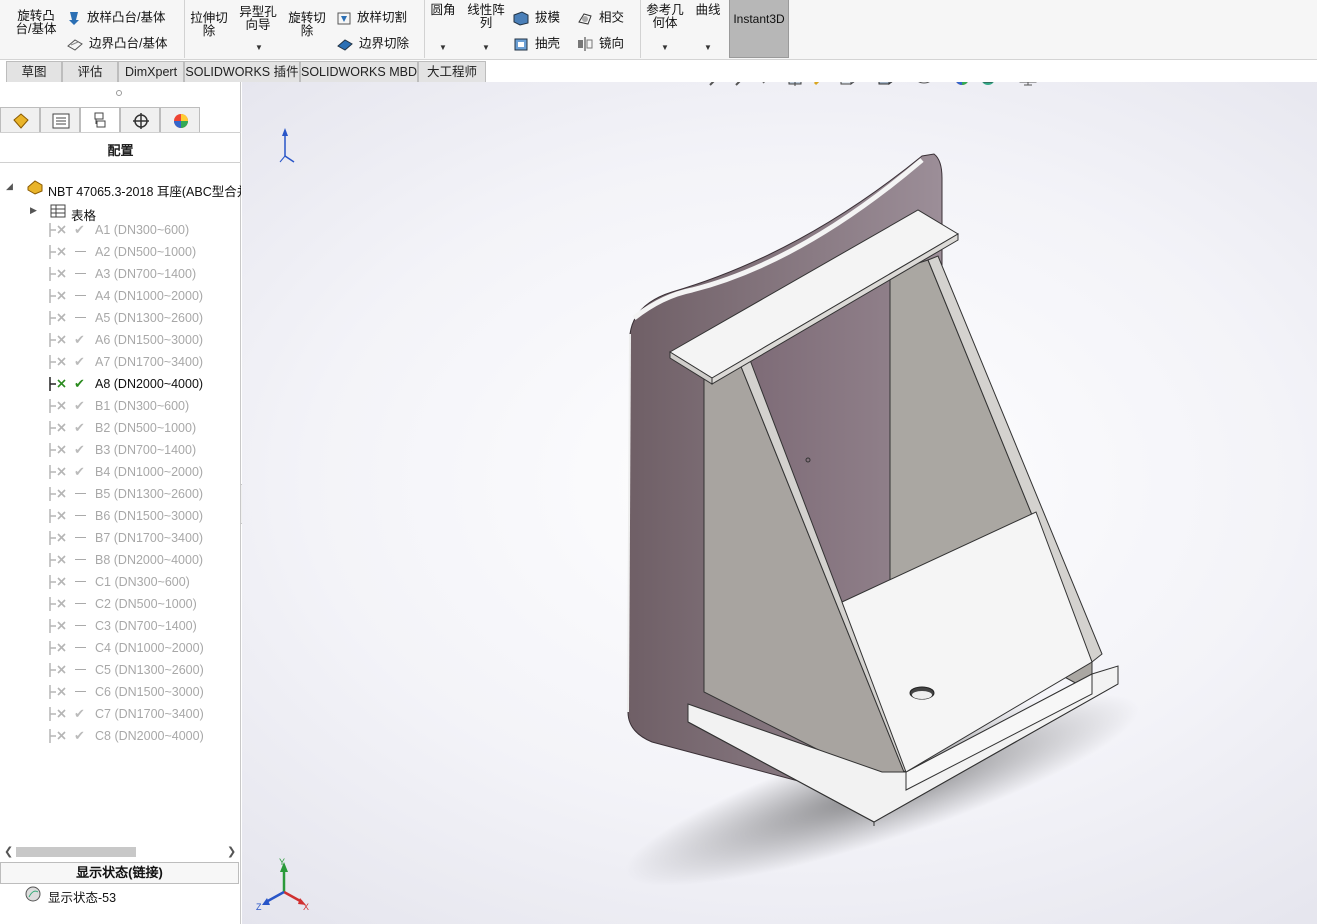 This screenshot has width=1317, height=924. Describe the element at coordinates (384, 43) in the screenshot. I see `boundary-cut-label: 边界切除` at that location.